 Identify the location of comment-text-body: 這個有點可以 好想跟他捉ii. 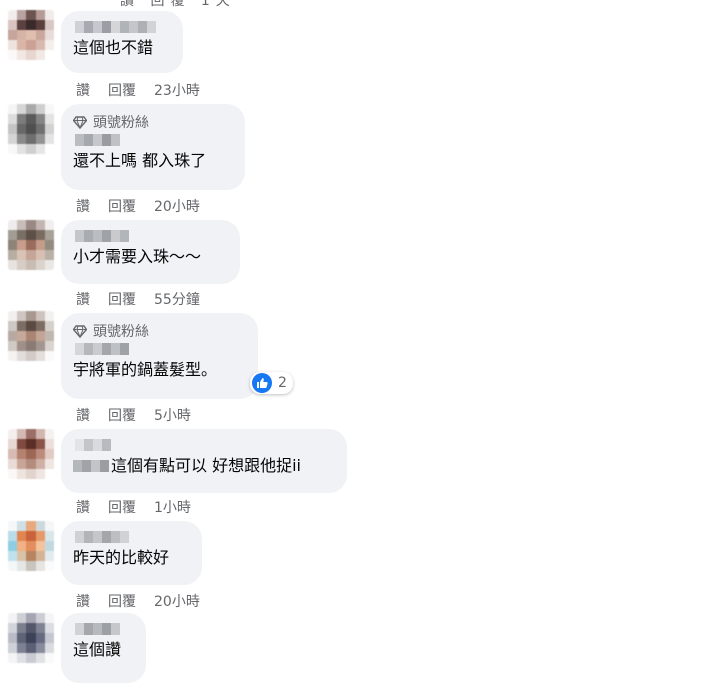
(206, 465).